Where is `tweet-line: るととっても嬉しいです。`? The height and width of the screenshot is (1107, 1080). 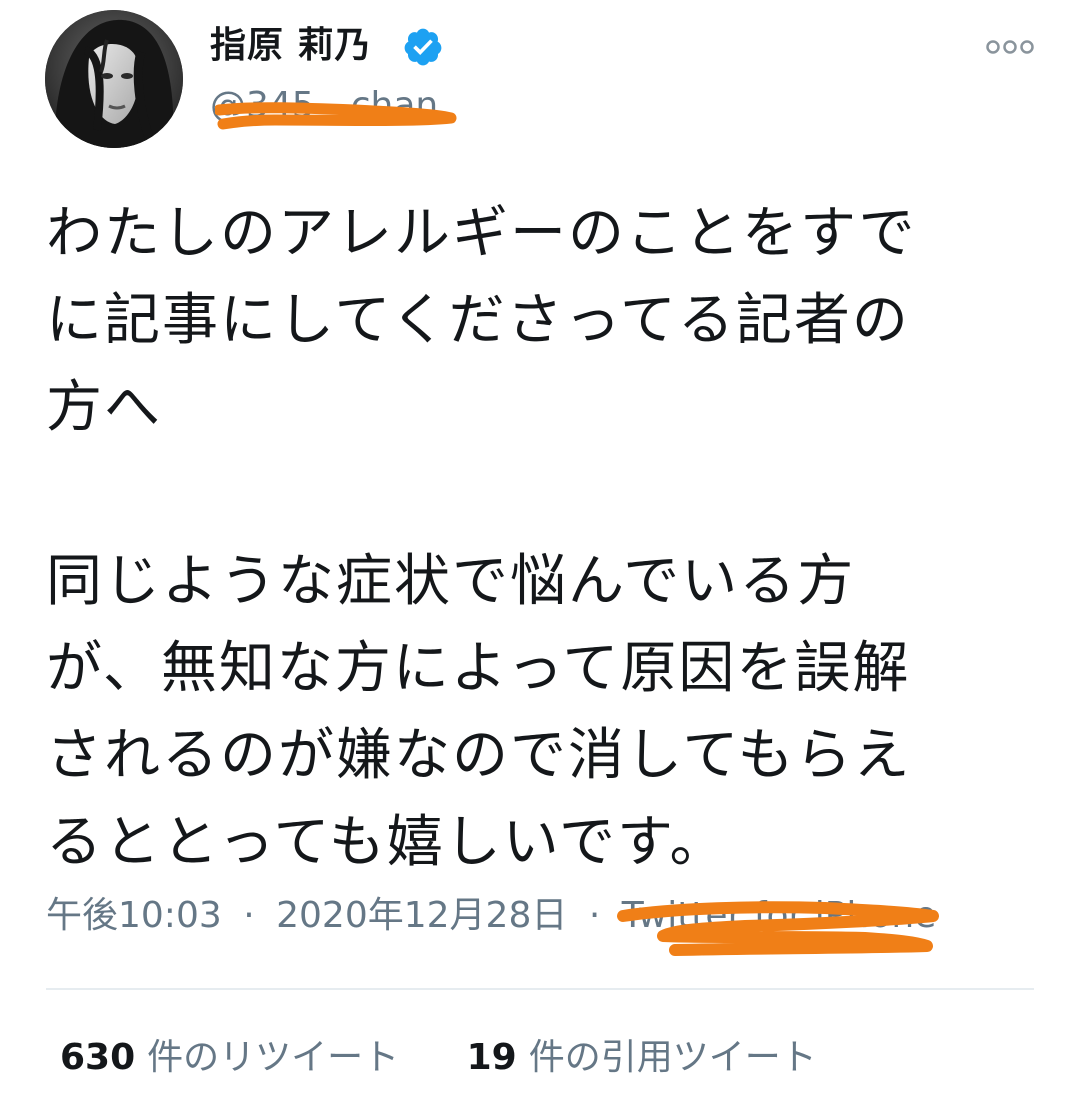
tweet-line: るととっても嬉しいです。 is located at coordinates (387, 842).